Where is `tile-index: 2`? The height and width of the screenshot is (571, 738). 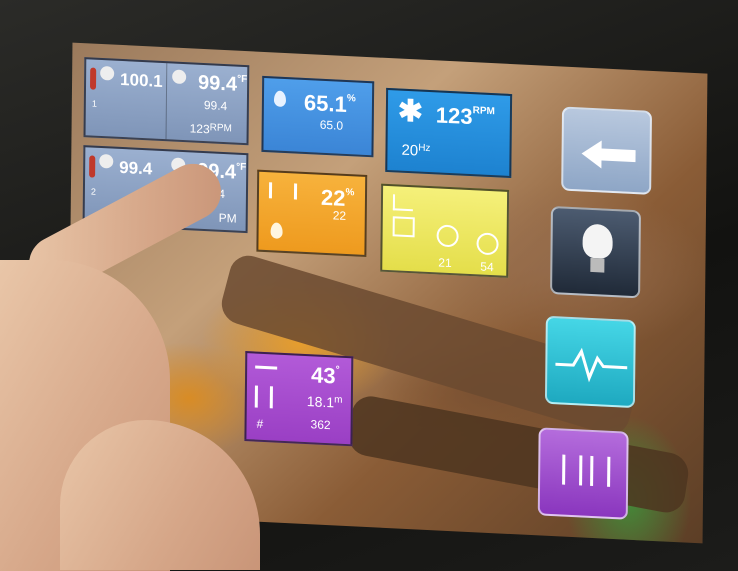 tile-index: 2 is located at coordinates (93, 191).